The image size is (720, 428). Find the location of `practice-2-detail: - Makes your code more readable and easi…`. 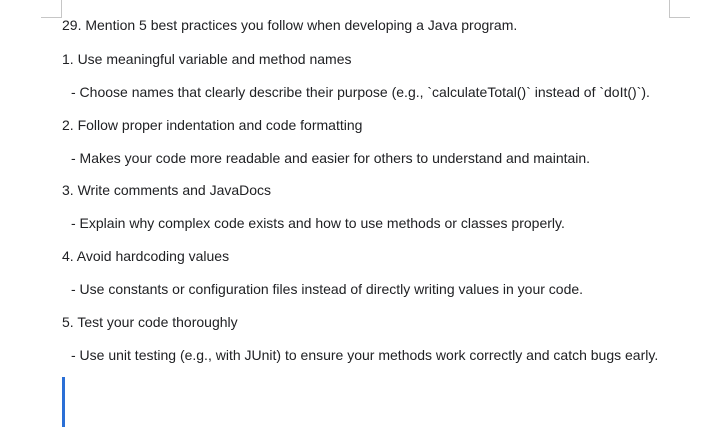

practice-2-detail: - Makes your code more readable and easi… is located at coordinates (331, 158).